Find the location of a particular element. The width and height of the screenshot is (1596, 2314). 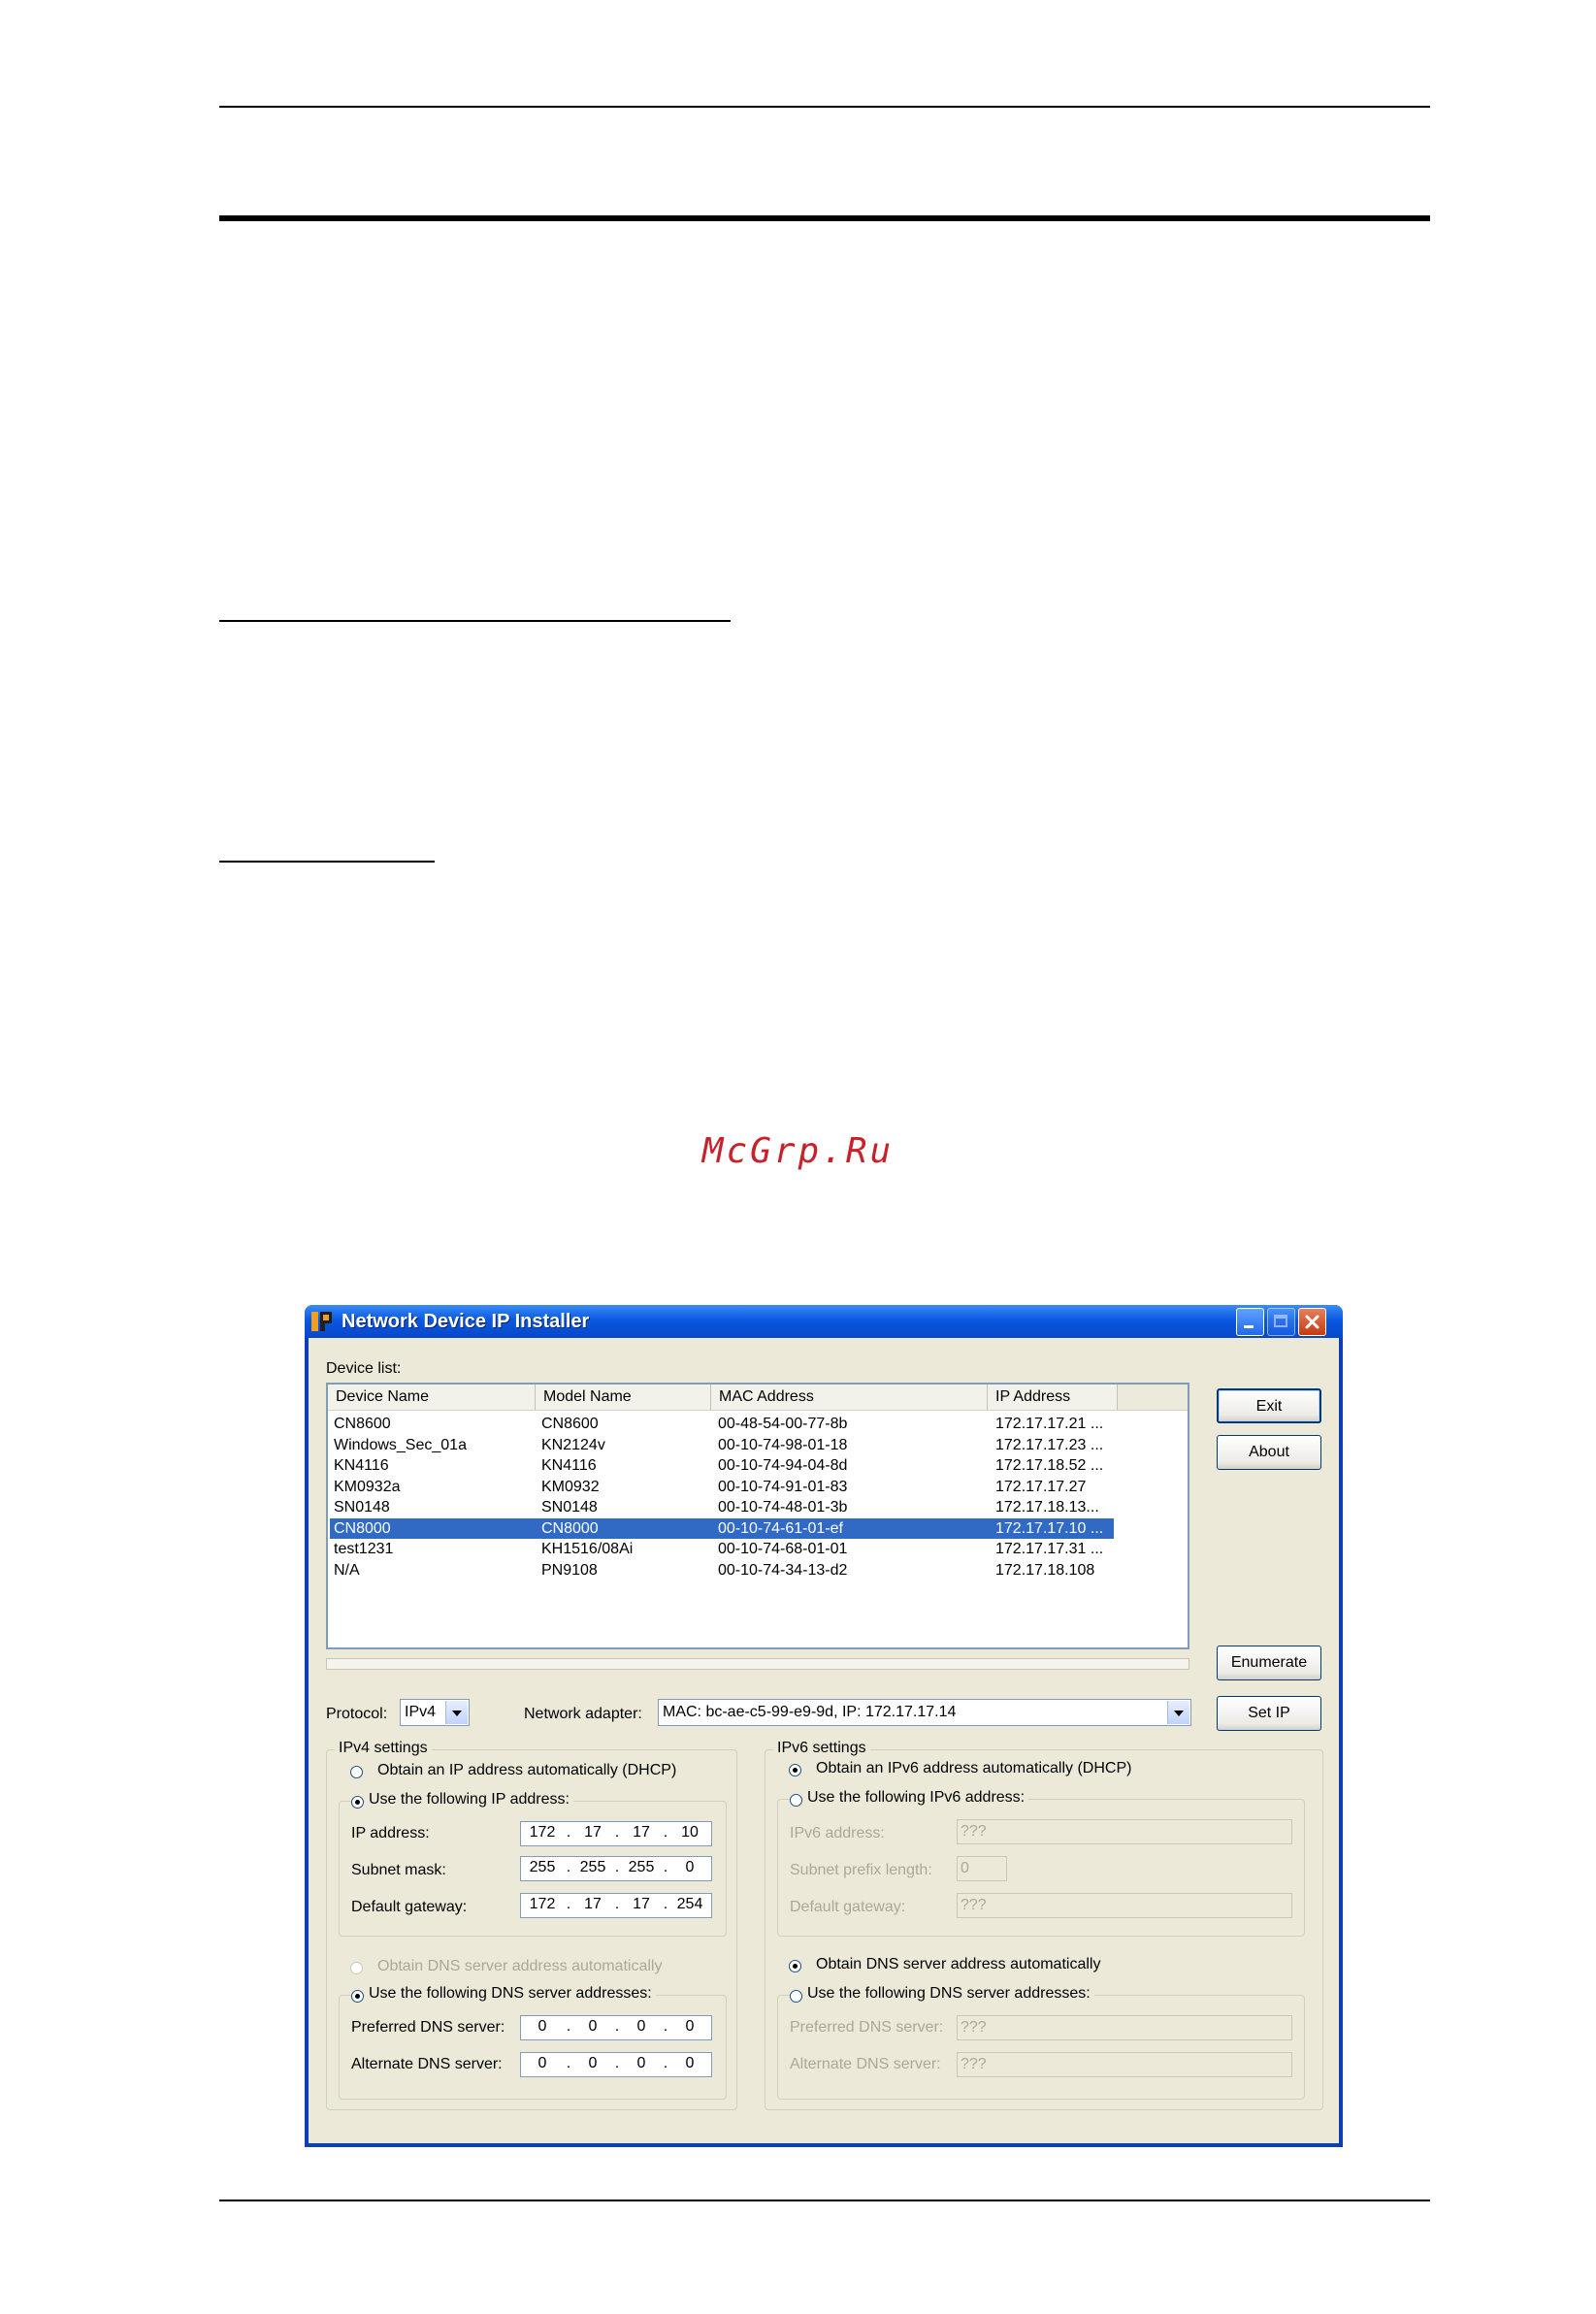

ipv6-dns-static-radio is located at coordinates (796, 1996).